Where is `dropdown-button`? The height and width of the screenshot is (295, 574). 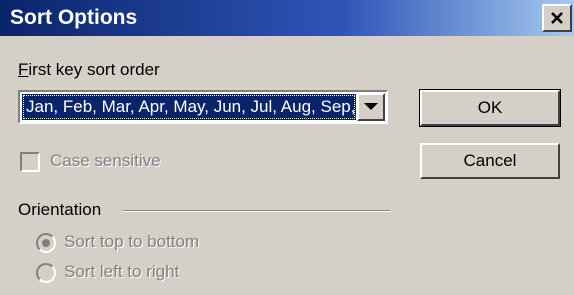
dropdown-button is located at coordinates (371, 107).